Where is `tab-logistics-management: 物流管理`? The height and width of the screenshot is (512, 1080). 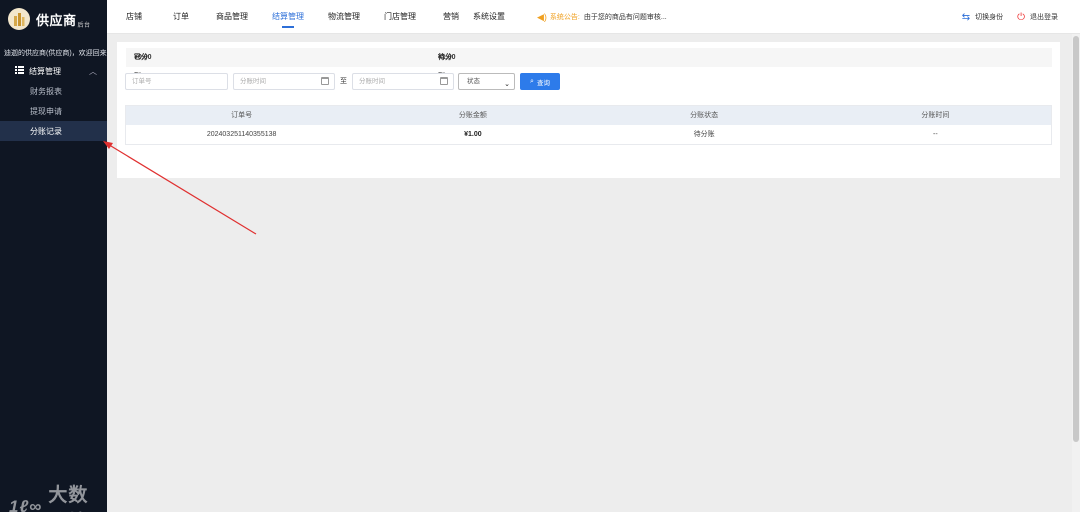 tab-logistics-management: 物流管理 is located at coordinates (344, 17).